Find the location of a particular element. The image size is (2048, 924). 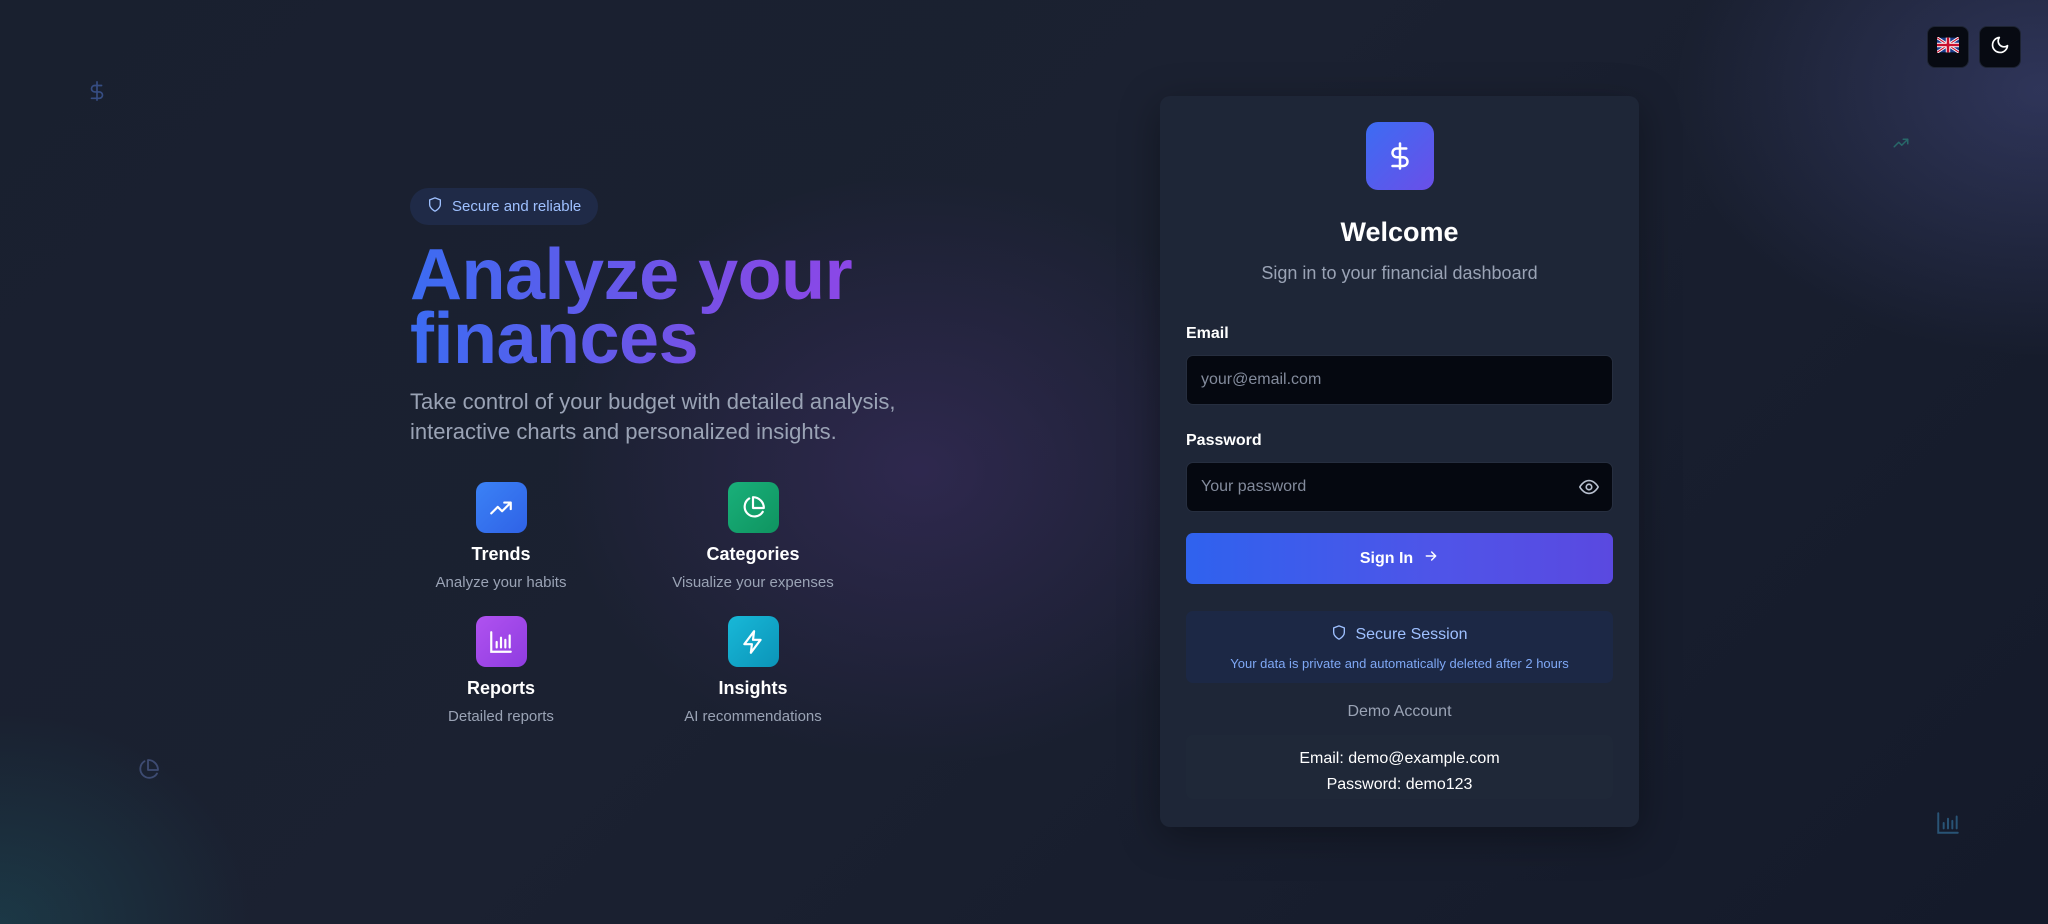

title-line-2: finances is located at coordinates (554, 339).